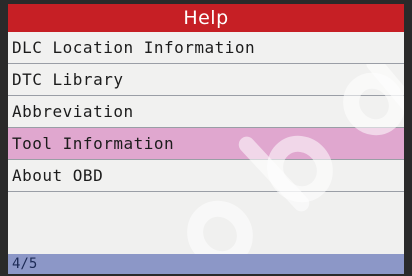 The height and width of the screenshot is (276, 412). What do you see at coordinates (73, 111) in the screenshot?
I see `menu-item-label: Abbreviation` at bounding box center [73, 111].